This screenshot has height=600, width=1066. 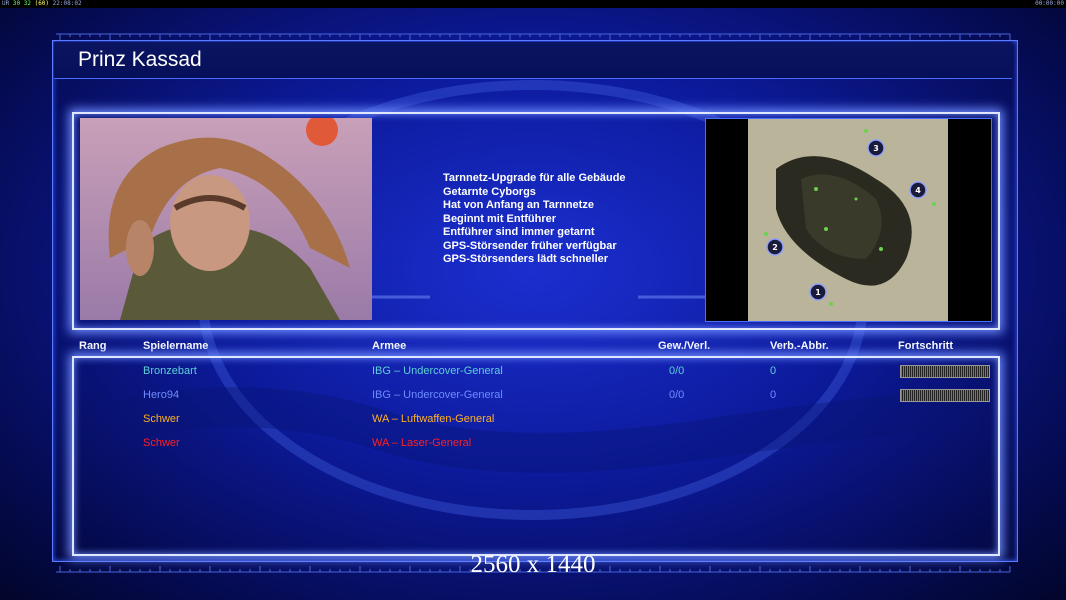 I want to click on perk-item: GPS-Störsender früher verfügbar, so click(x=530, y=245).